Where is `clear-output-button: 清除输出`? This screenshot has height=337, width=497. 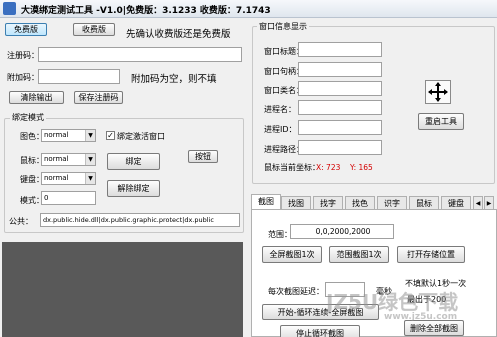
clear-output-button: 清除输出 is located at coordinates (36, 97).